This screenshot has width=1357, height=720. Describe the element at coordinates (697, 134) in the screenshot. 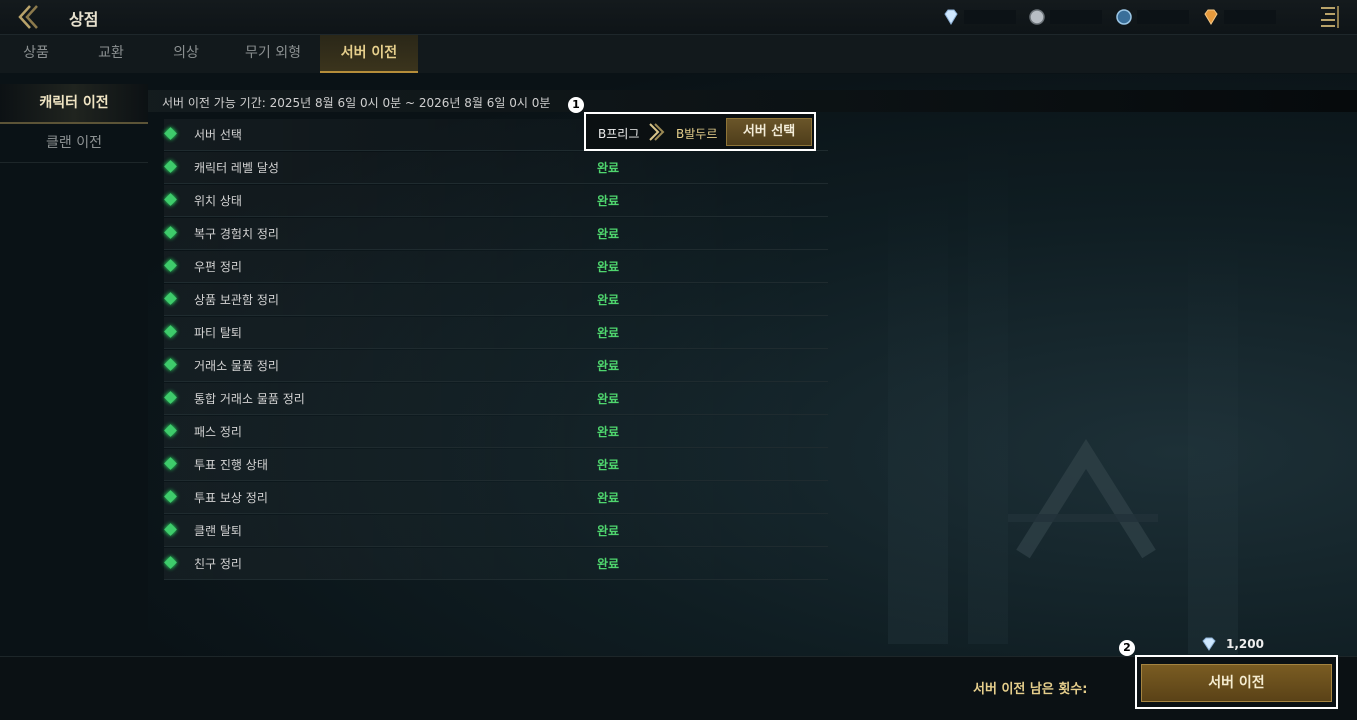

I see `target-server: B발두르` at that location.